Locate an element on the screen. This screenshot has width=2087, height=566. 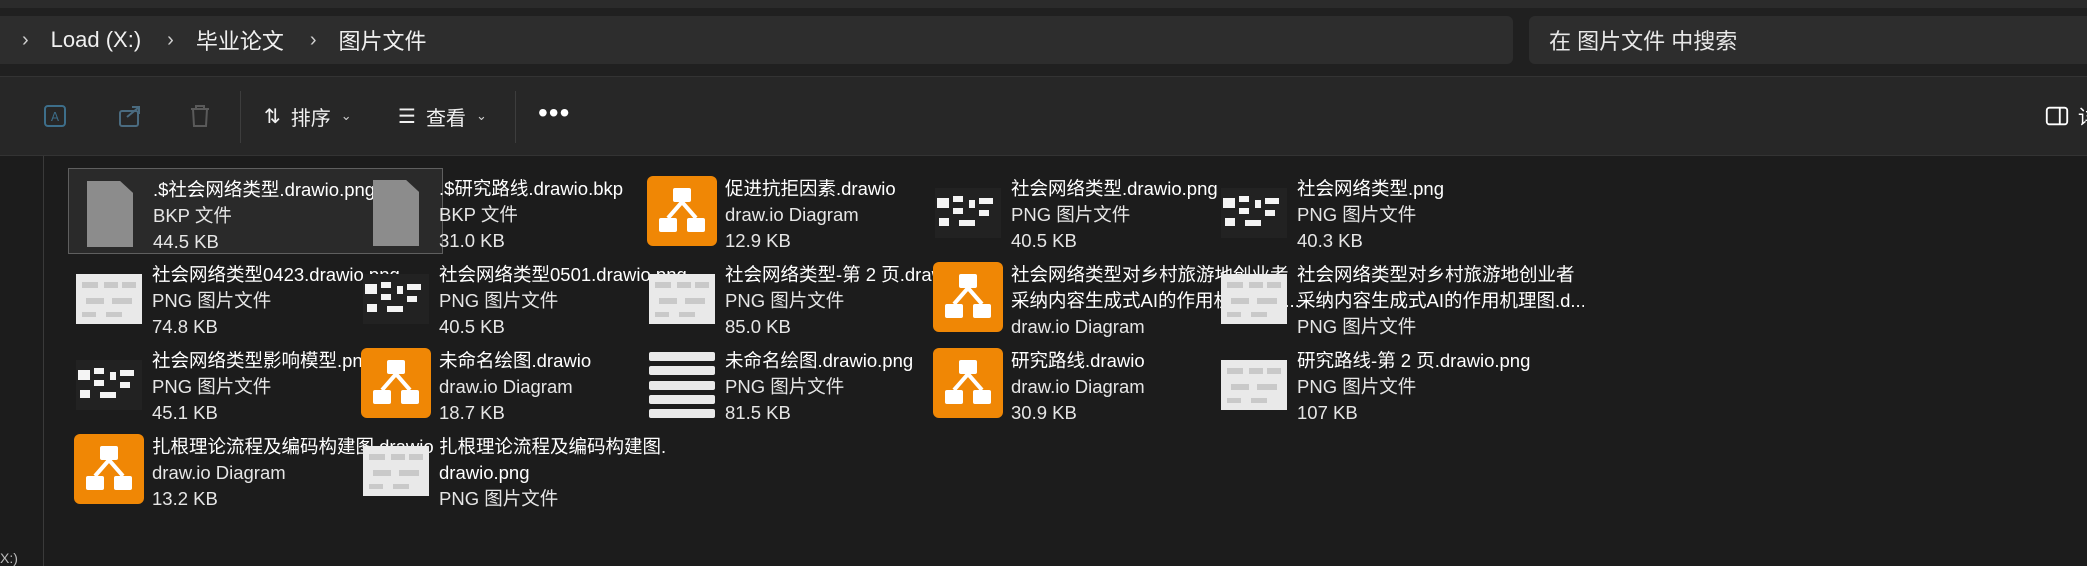
breadcrumb-folder-thesis: 毕业论文 is located at coordinates (240, 40).